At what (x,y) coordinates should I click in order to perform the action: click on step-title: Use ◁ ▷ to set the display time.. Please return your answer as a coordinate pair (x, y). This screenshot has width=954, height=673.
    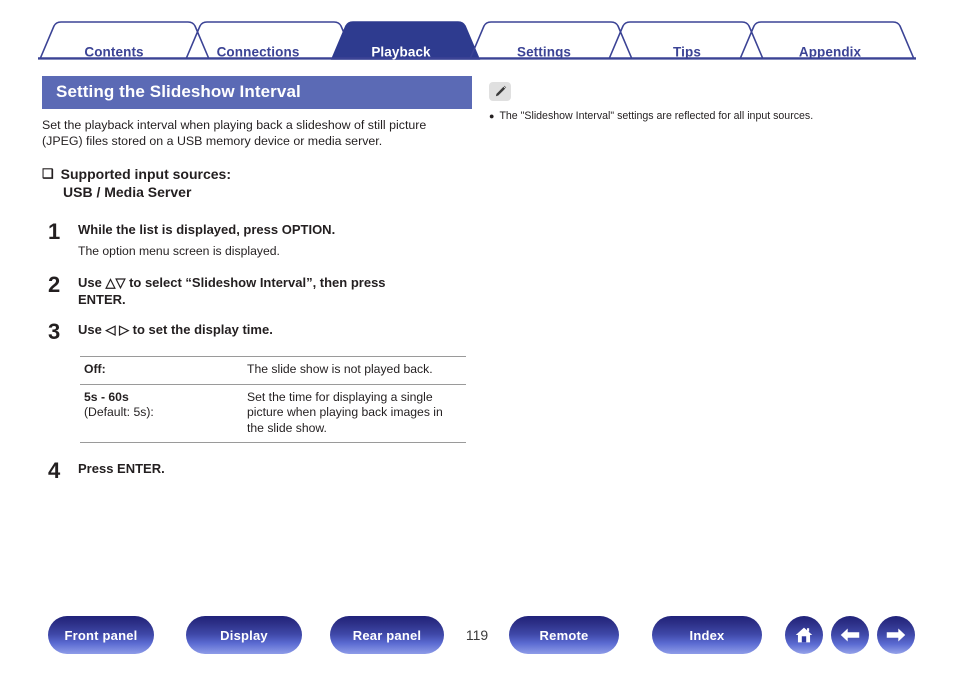
    Looking at the image, I should click on (175, 330).